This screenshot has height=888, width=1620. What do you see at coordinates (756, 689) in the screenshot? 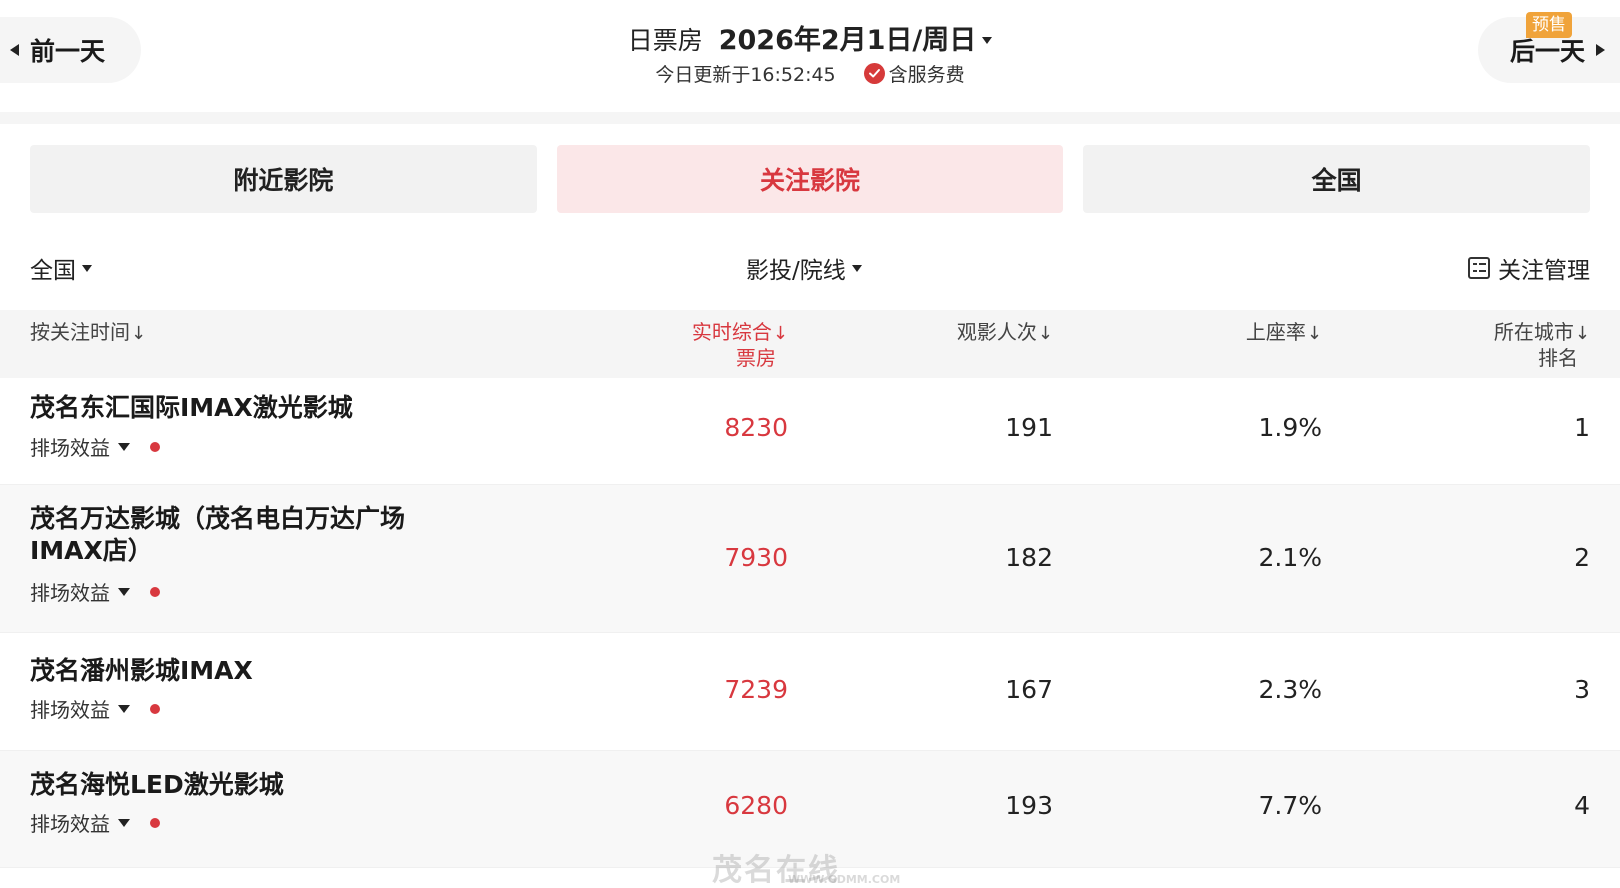
I see `box-office-value: 7239` at bounding box center [756, 689].